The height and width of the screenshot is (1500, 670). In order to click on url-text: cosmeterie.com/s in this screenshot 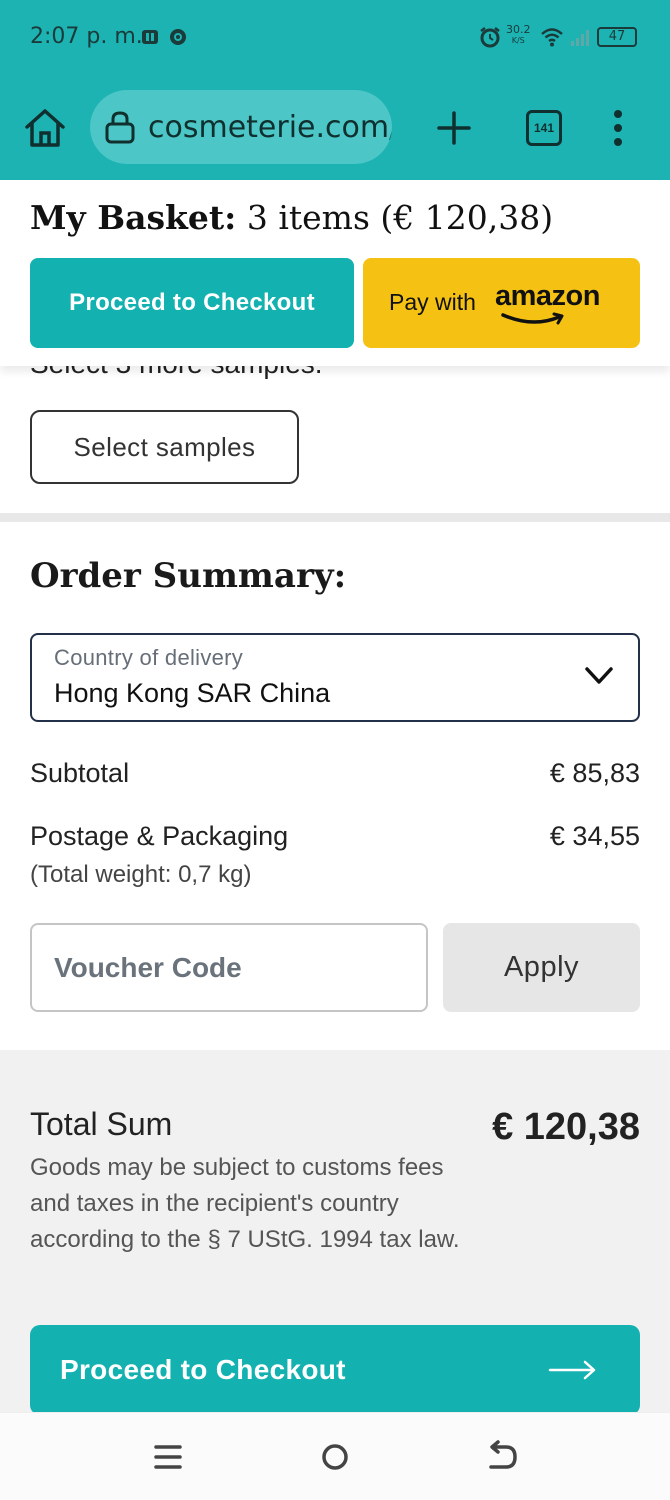, I will do `click(270, 127)`.